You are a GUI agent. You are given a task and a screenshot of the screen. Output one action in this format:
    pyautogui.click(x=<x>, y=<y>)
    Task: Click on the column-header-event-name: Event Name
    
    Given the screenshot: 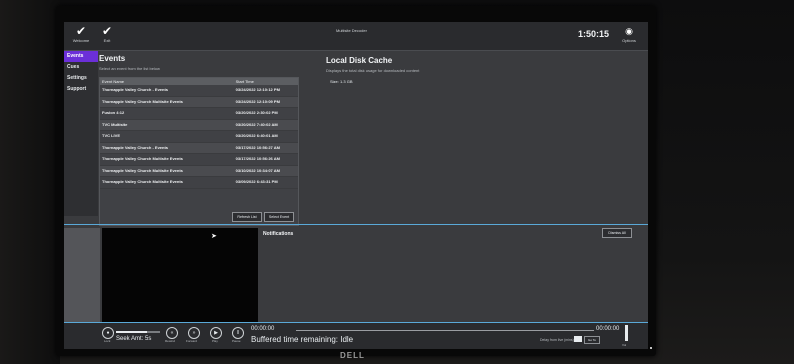 What is the action you would take?
    pyautogui.click(x=167, y=81)
    